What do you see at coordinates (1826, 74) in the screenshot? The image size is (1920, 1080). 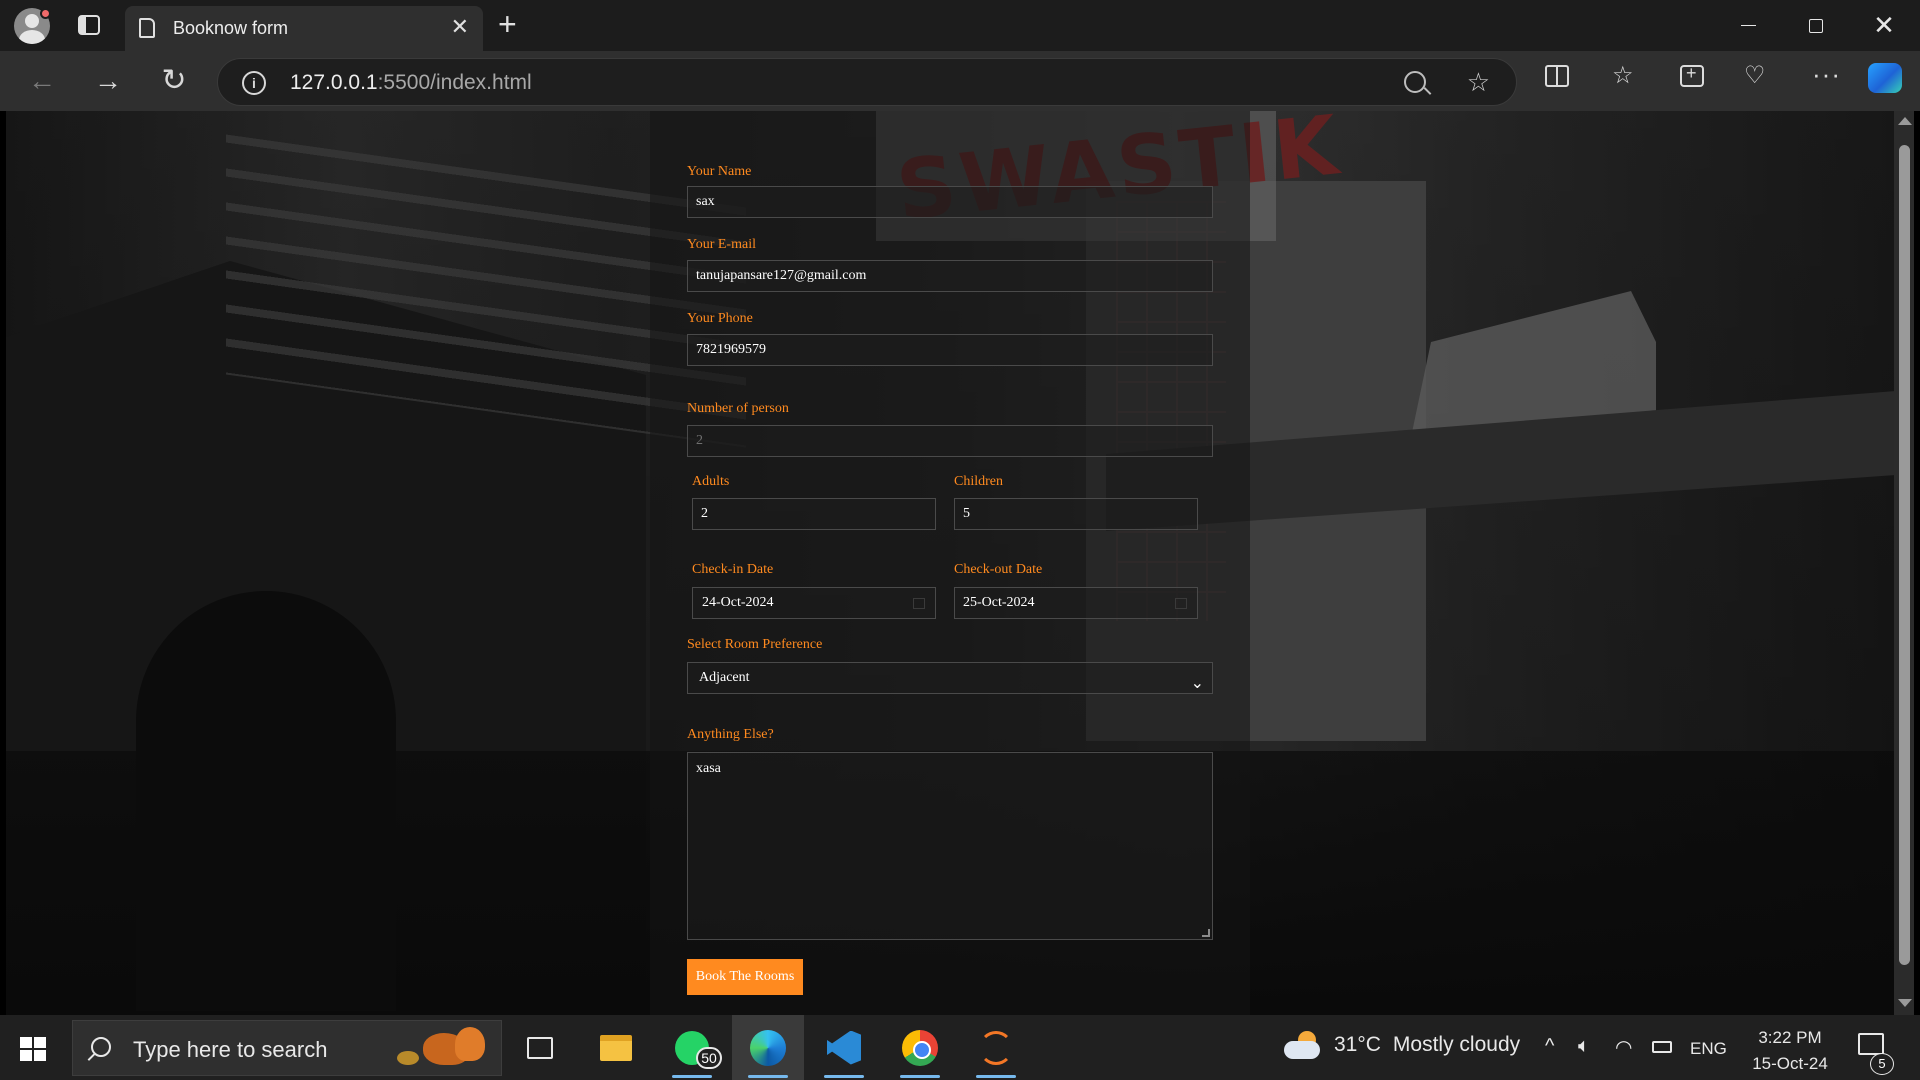 I see `more-menu-icon: ···` at bounding box center [1826, 74].